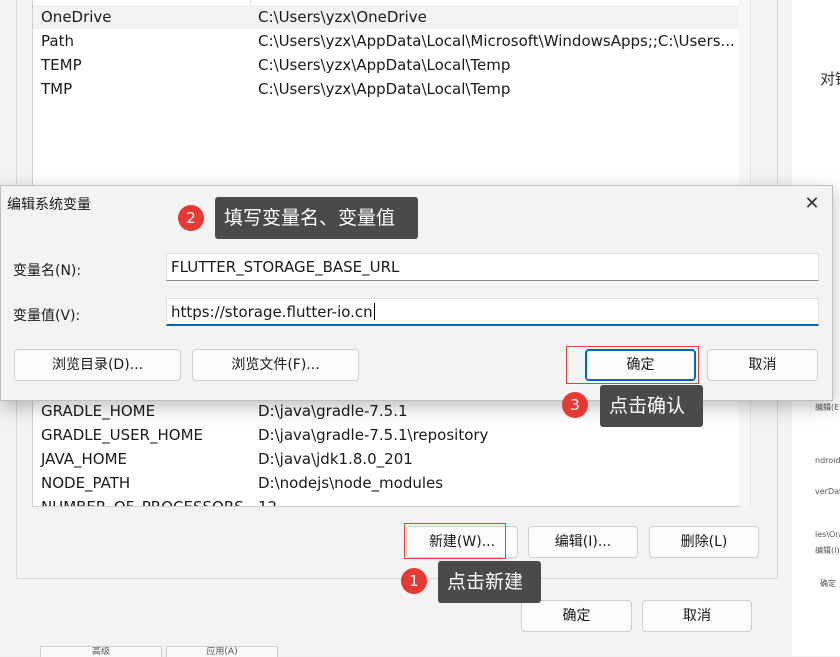  I want to click on variable-name: JAVA_HOME, so click(84, 459).